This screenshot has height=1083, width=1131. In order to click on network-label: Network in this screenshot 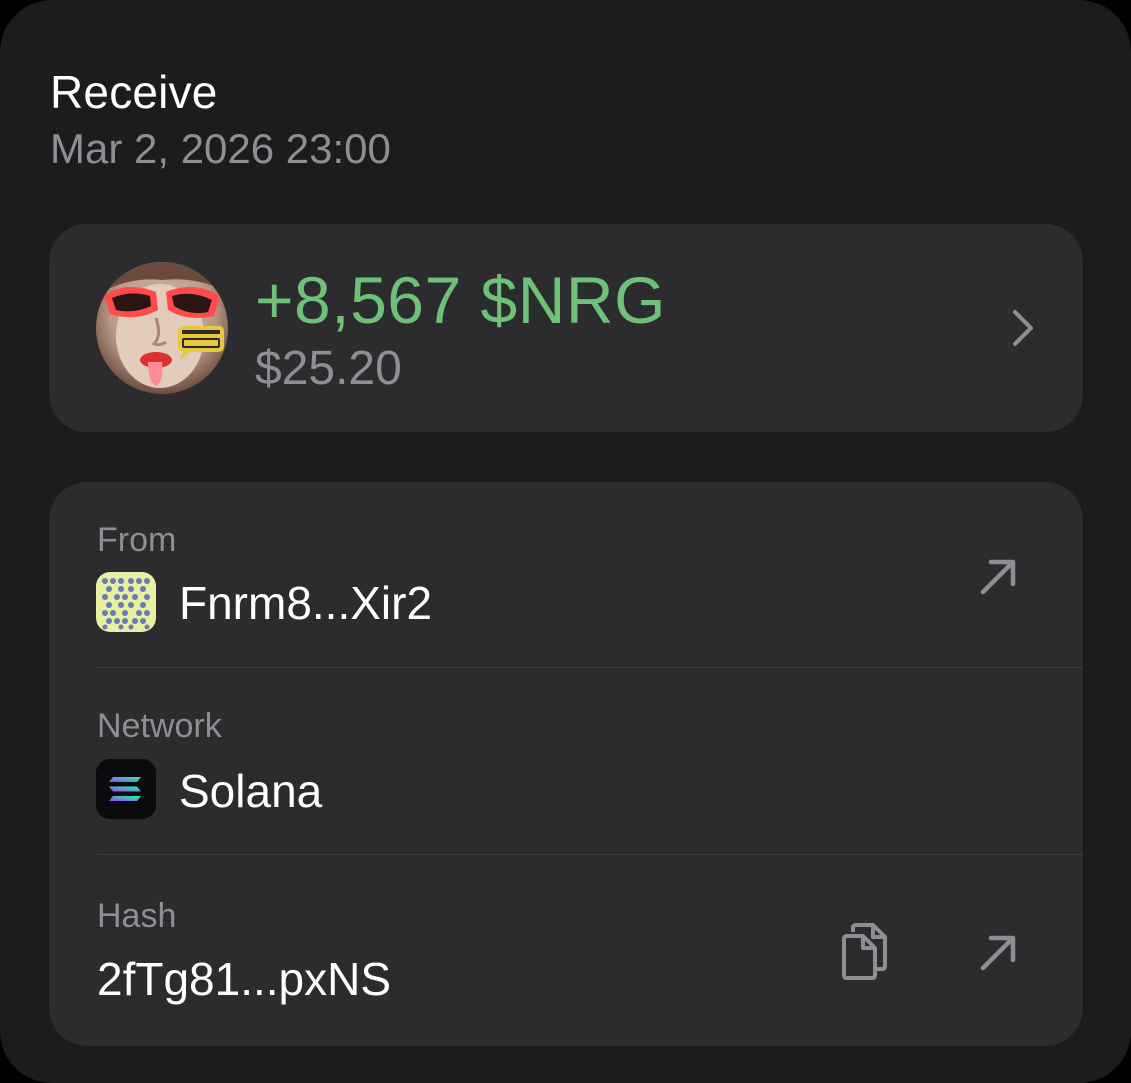, I will do `click(159, 726)`.